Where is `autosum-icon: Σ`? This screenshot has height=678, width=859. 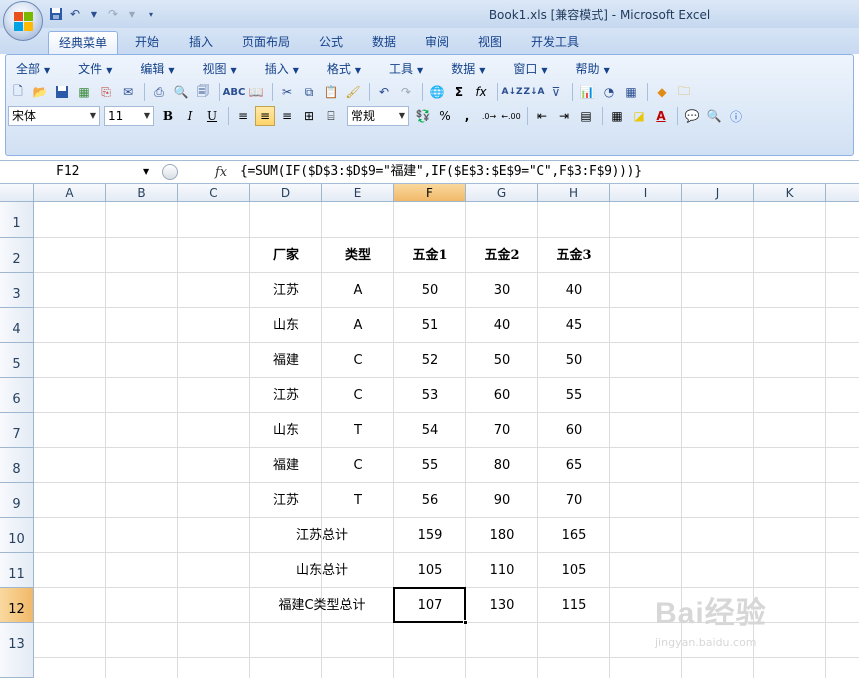
autosum-icon: Σ is located at coordinates (459, 92).